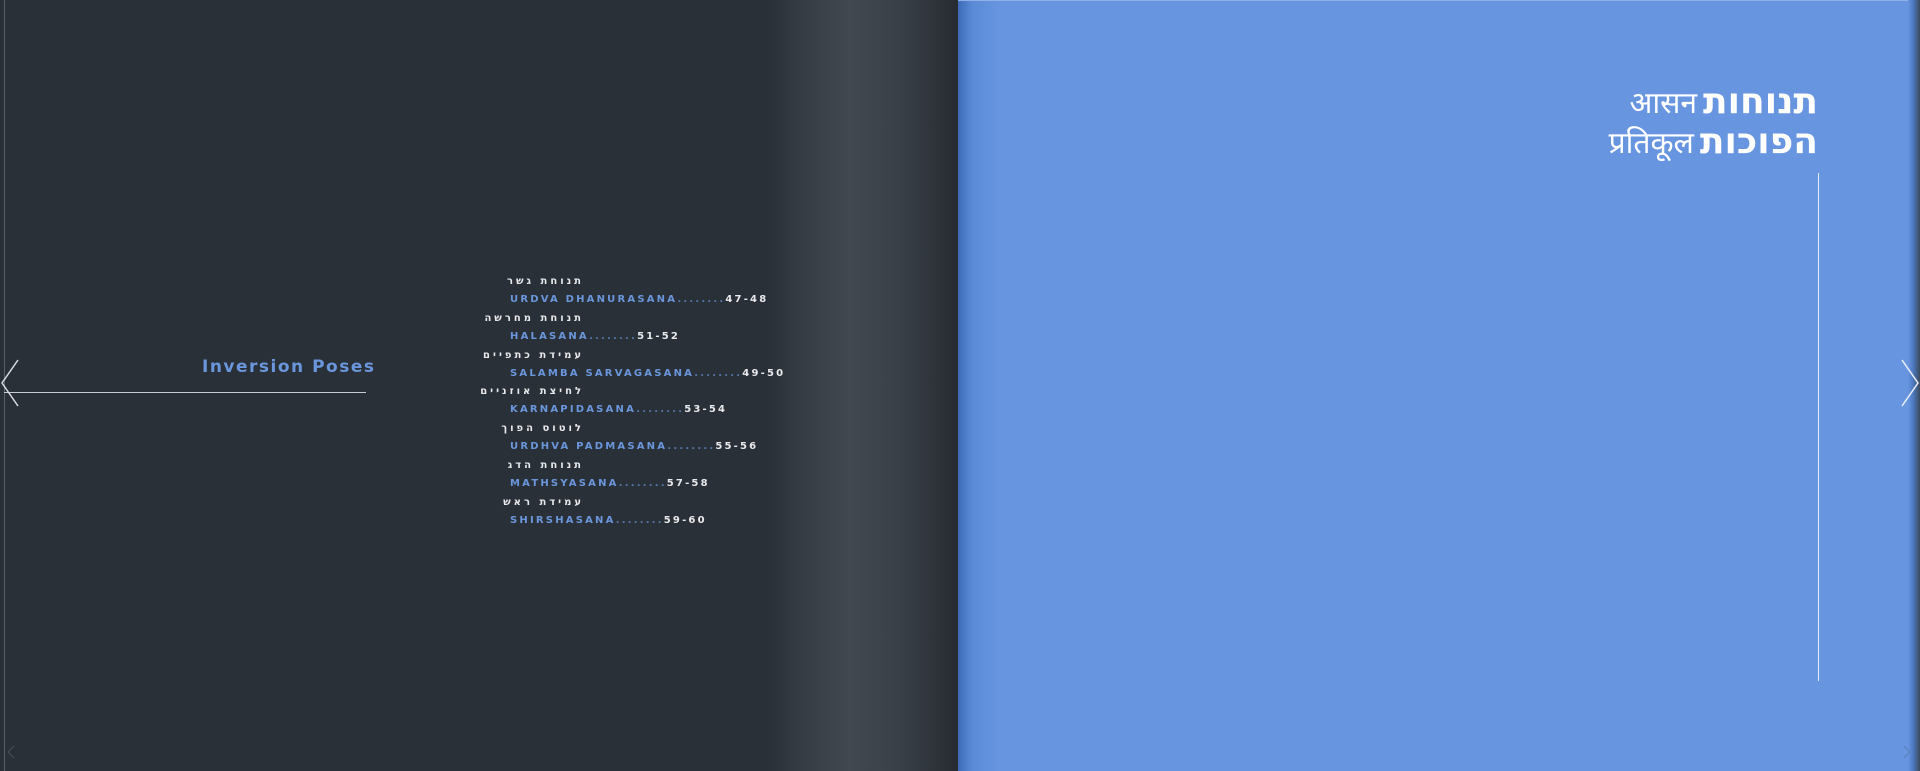  I want to click on next-page-button, so click(1909, 383).